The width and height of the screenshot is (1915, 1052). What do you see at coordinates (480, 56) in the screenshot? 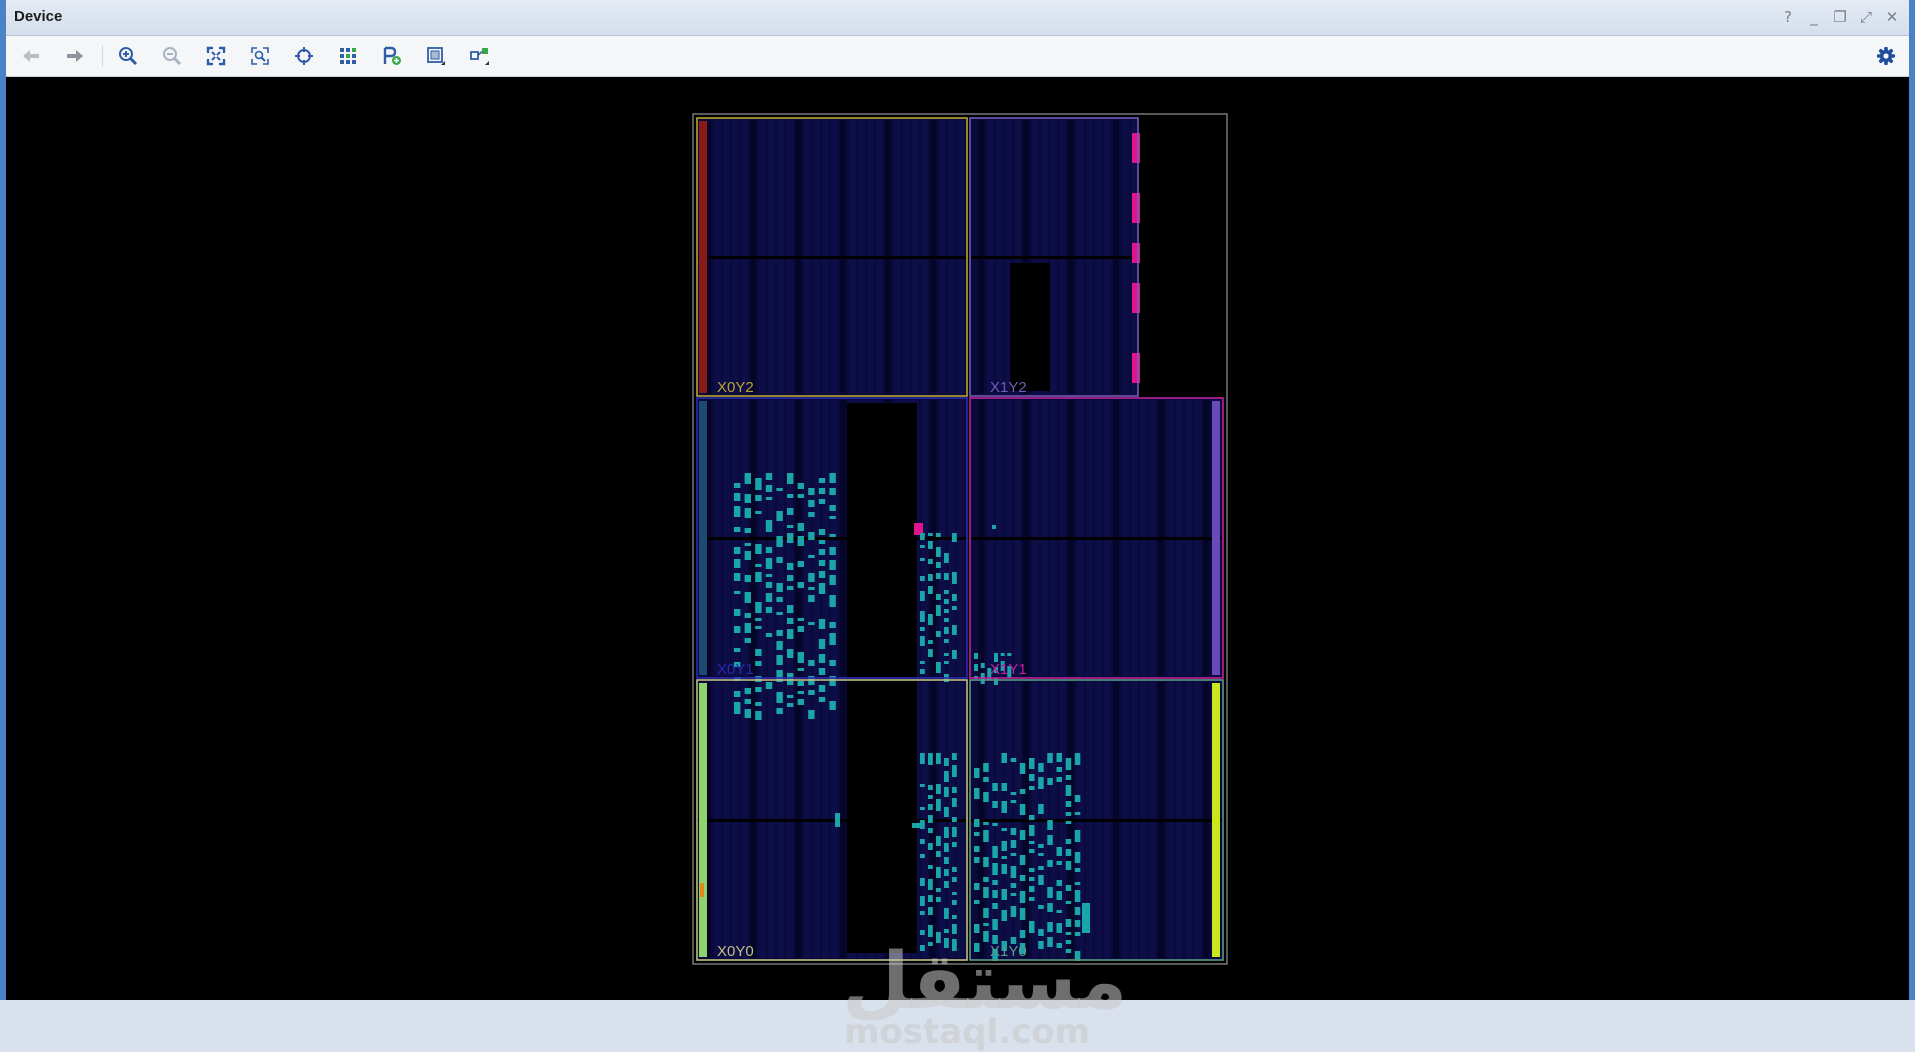
I see `show-connections-button` at bounding box center [480, 56].